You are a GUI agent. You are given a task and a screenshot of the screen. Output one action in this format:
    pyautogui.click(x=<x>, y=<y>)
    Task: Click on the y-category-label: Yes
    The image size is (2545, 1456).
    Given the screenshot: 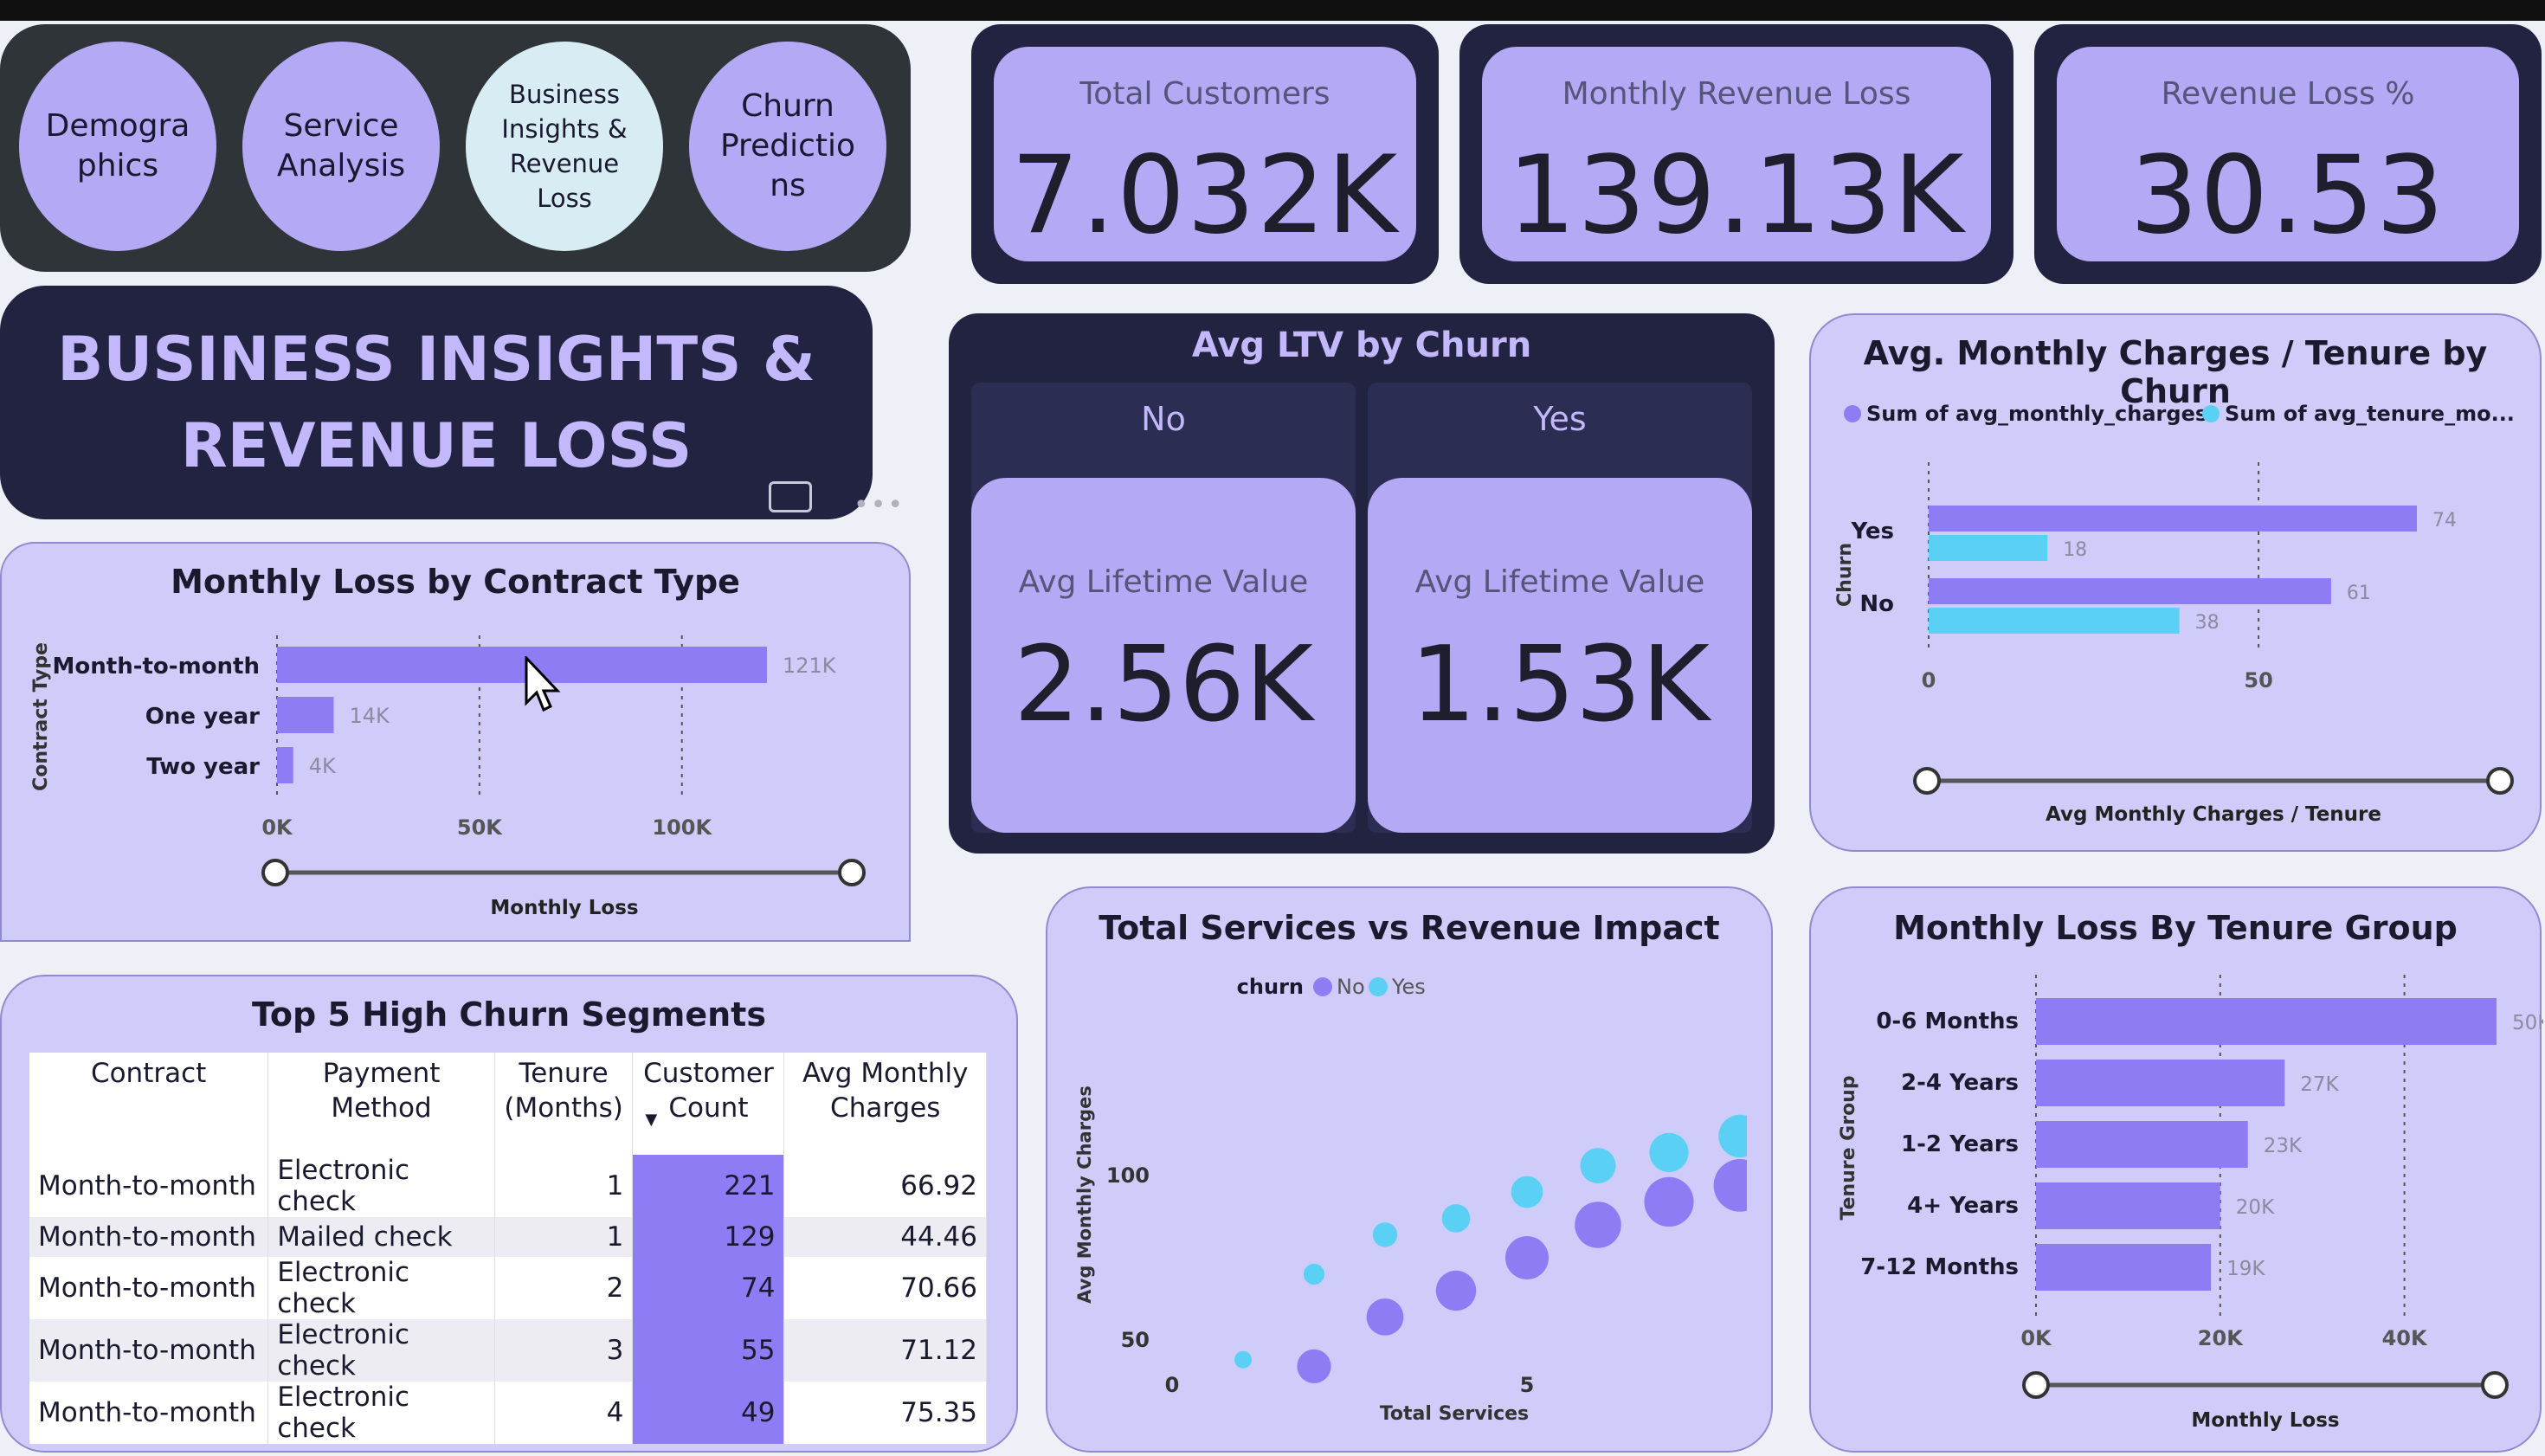 What is the action you would take?
    pyautogui.click(x=1872, y=531)
    